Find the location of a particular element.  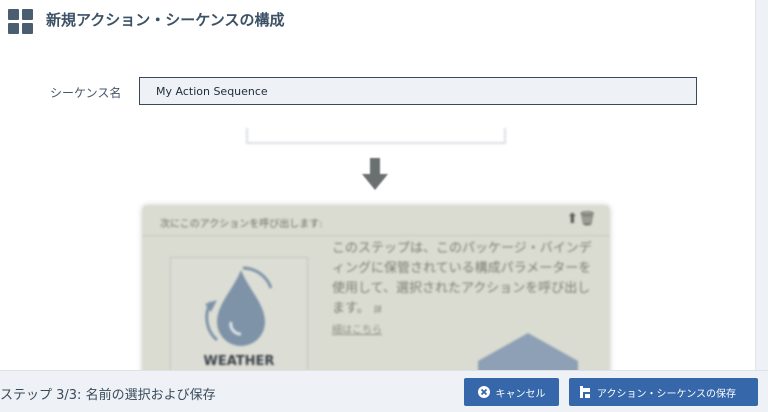

flow-connector is located at coordinates (376, 136).